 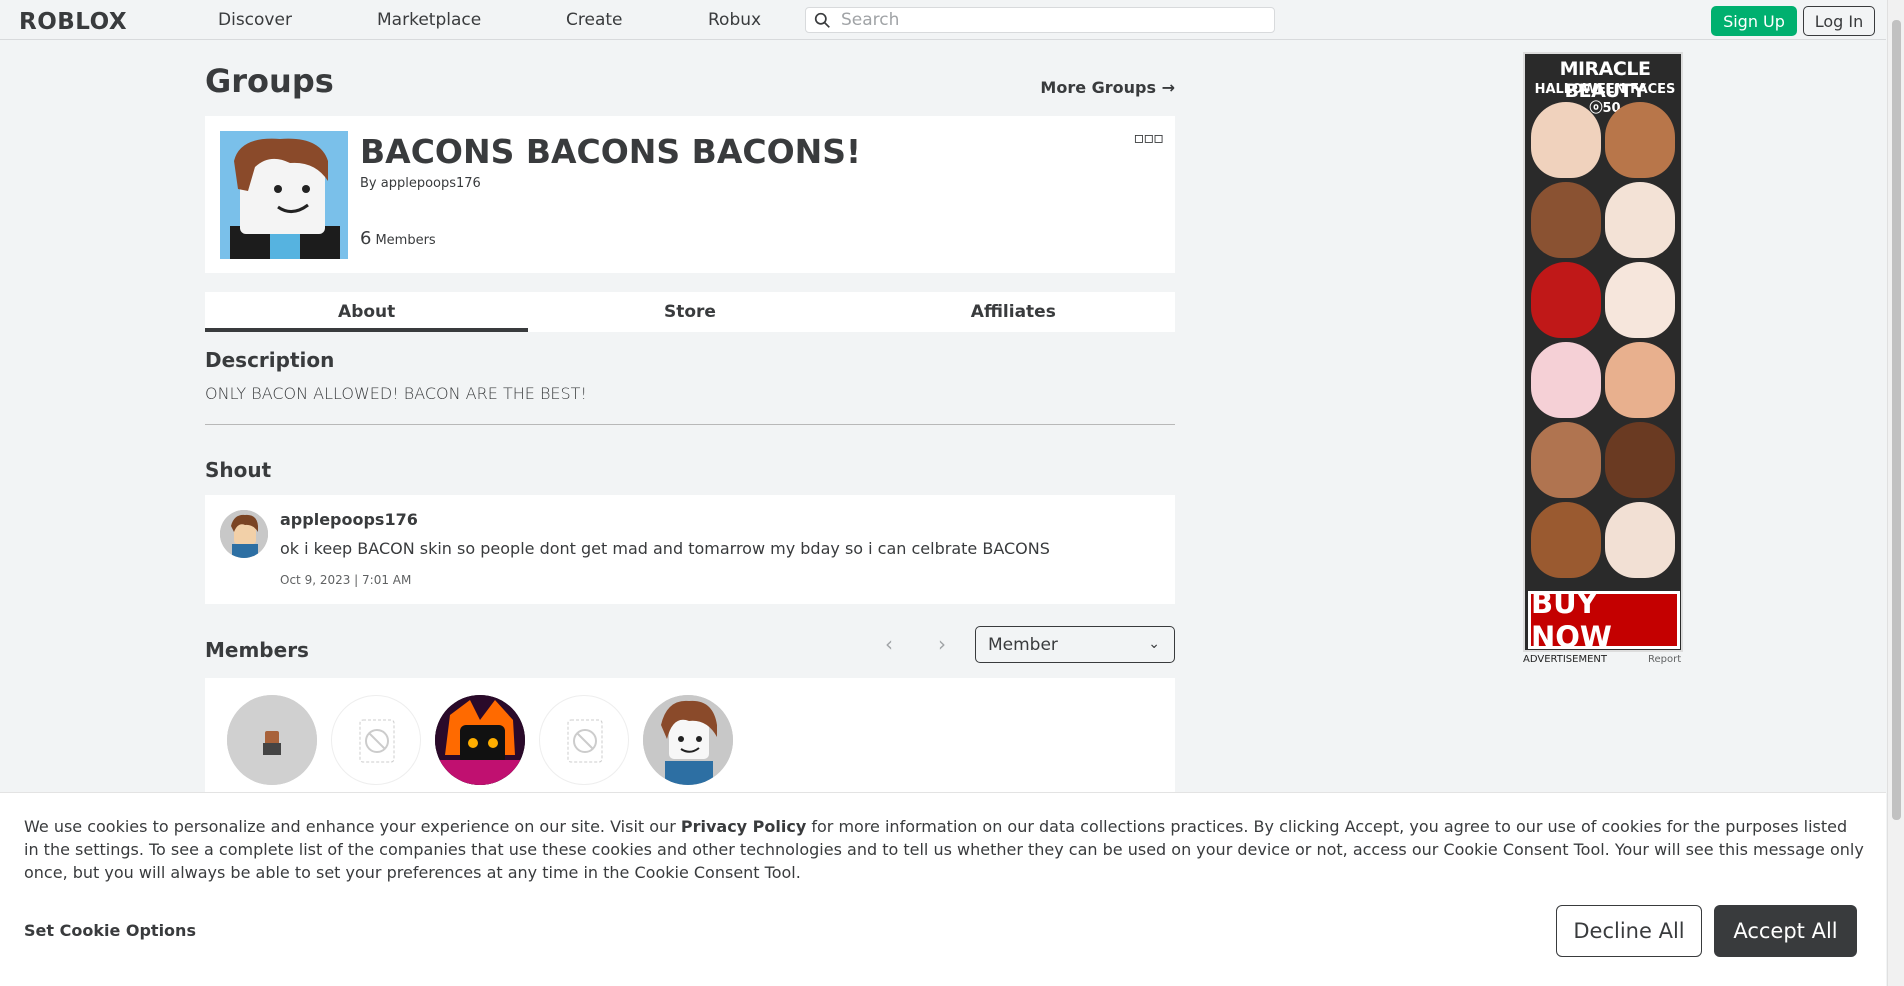 I want to click on section-divider, so click(x=690, y=424).